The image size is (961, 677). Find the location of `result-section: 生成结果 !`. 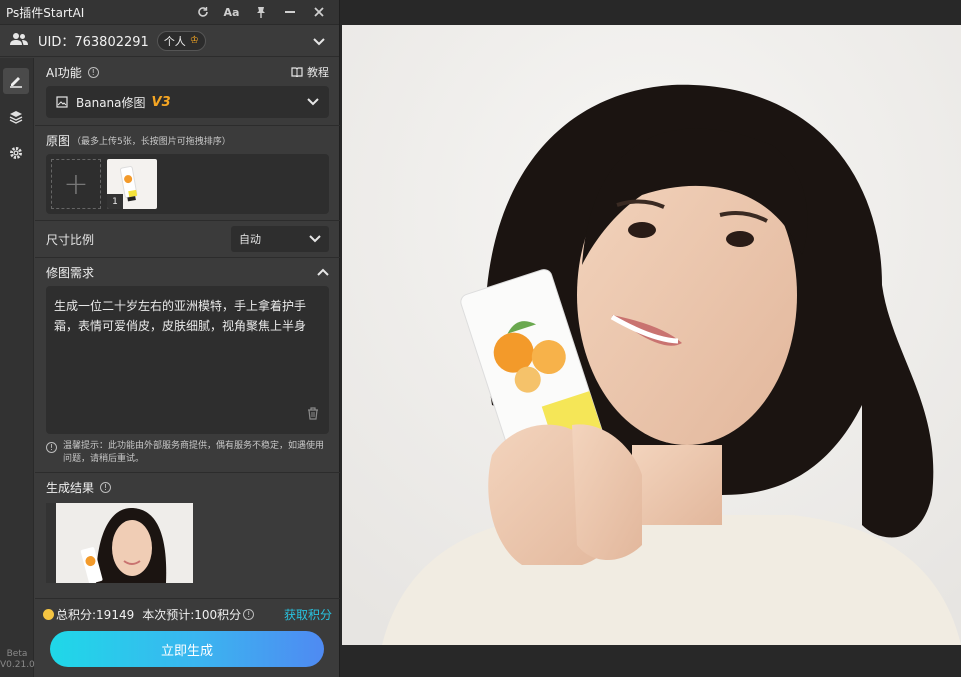

result-section: 生成结果 ! is located at coordinates (187, 528).